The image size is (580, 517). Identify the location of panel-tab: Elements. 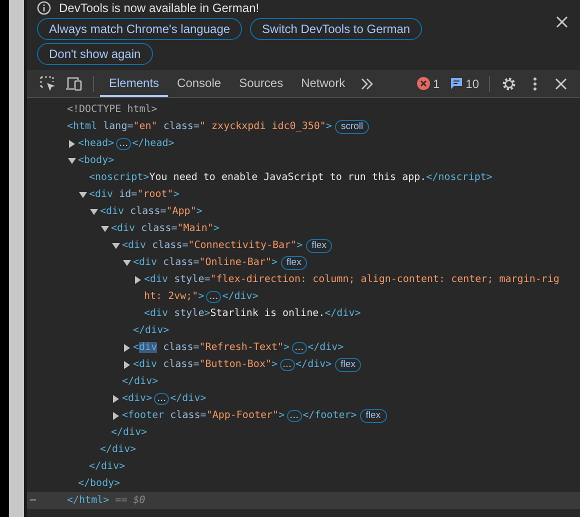
(134, 83).